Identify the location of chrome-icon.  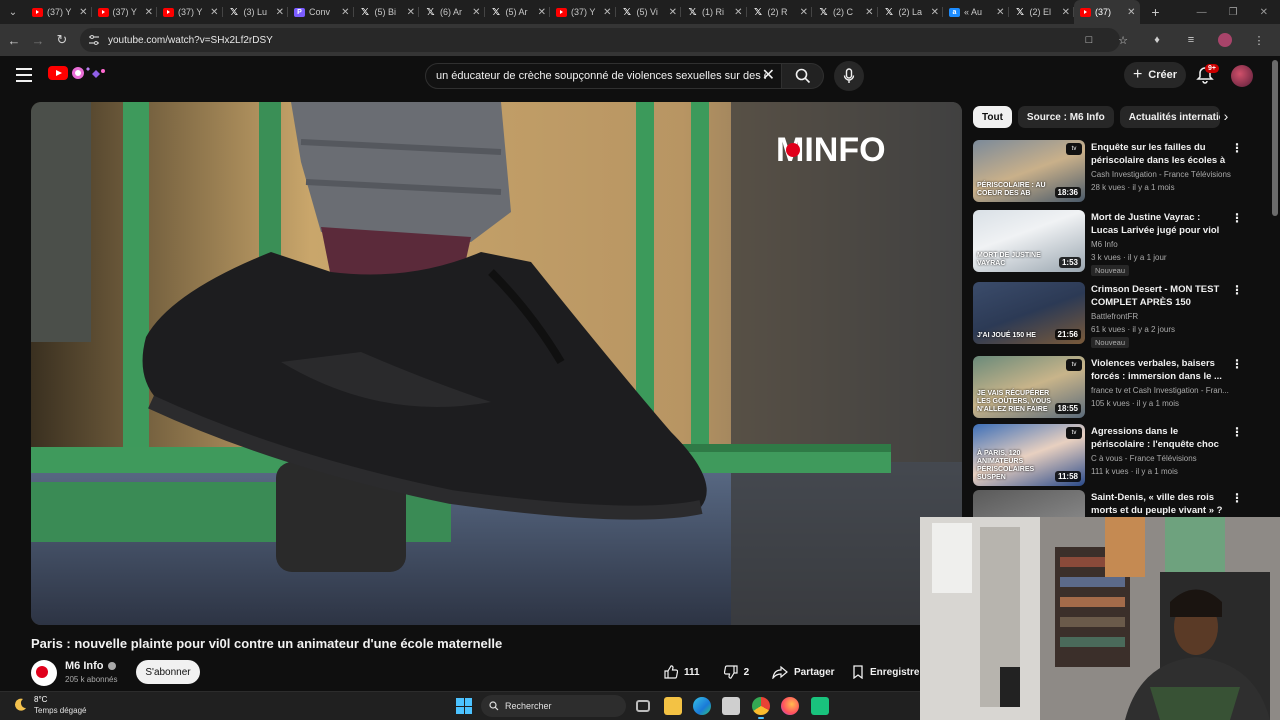
(761, 708).